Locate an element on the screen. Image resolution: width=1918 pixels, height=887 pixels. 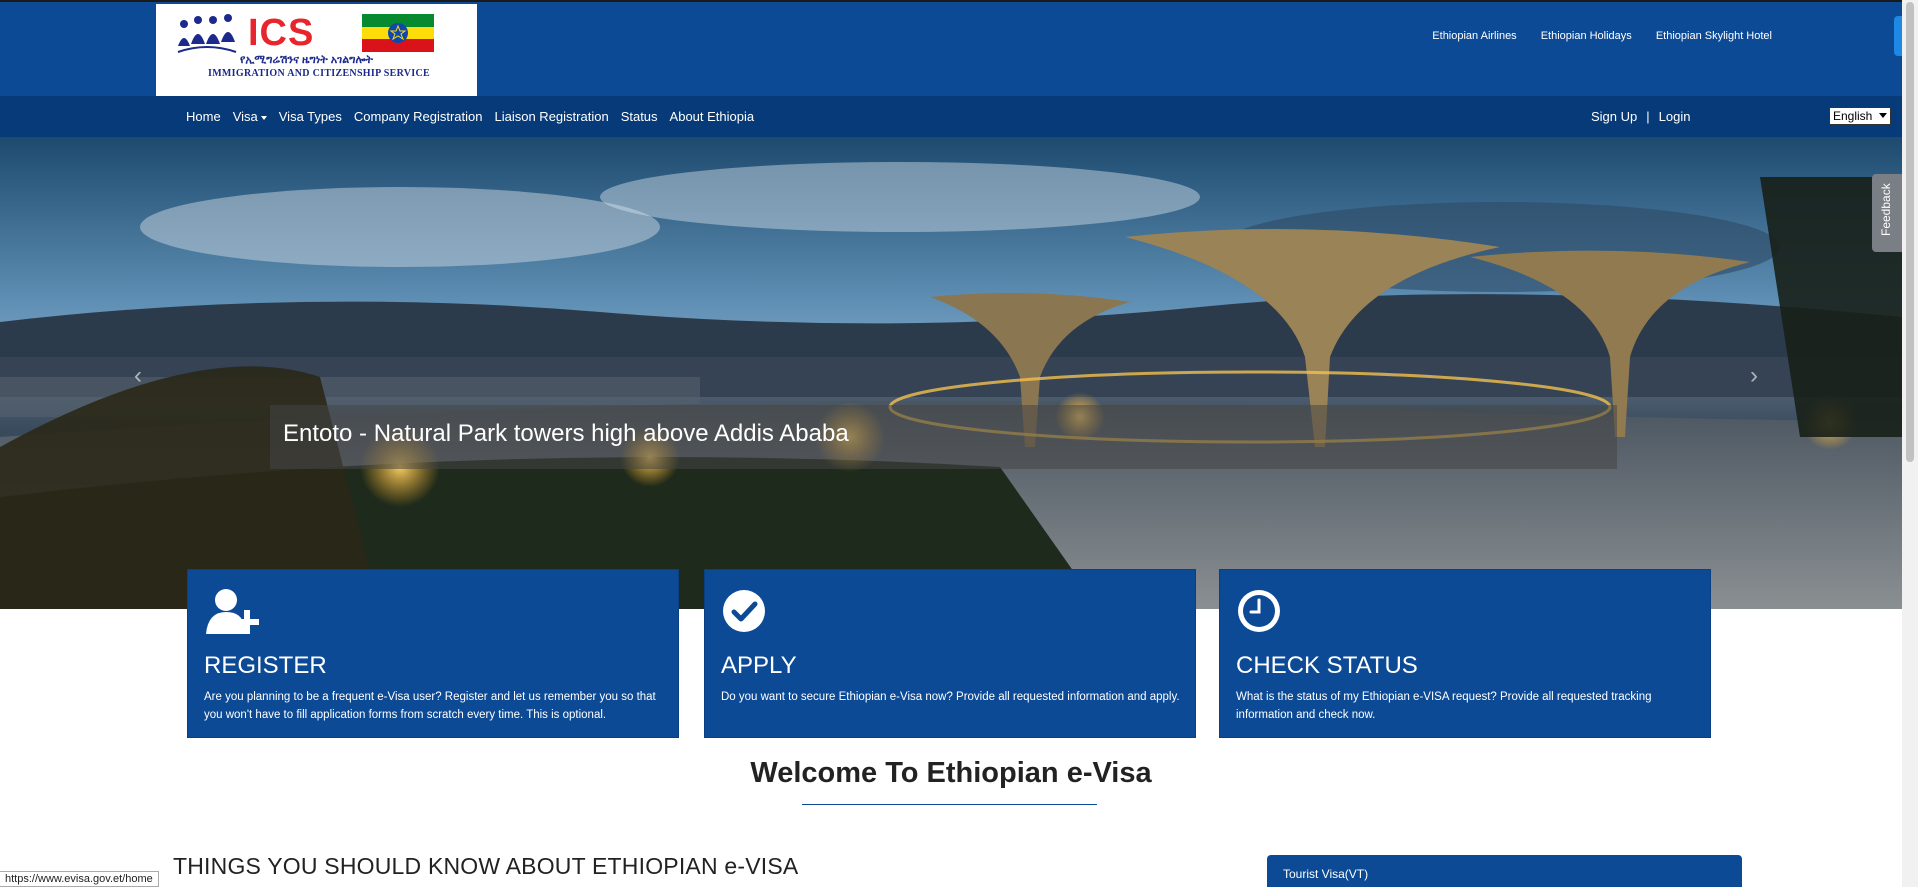
partner-link-airlines: Ethiopian Airlines is located at coordinates (1474, 36).